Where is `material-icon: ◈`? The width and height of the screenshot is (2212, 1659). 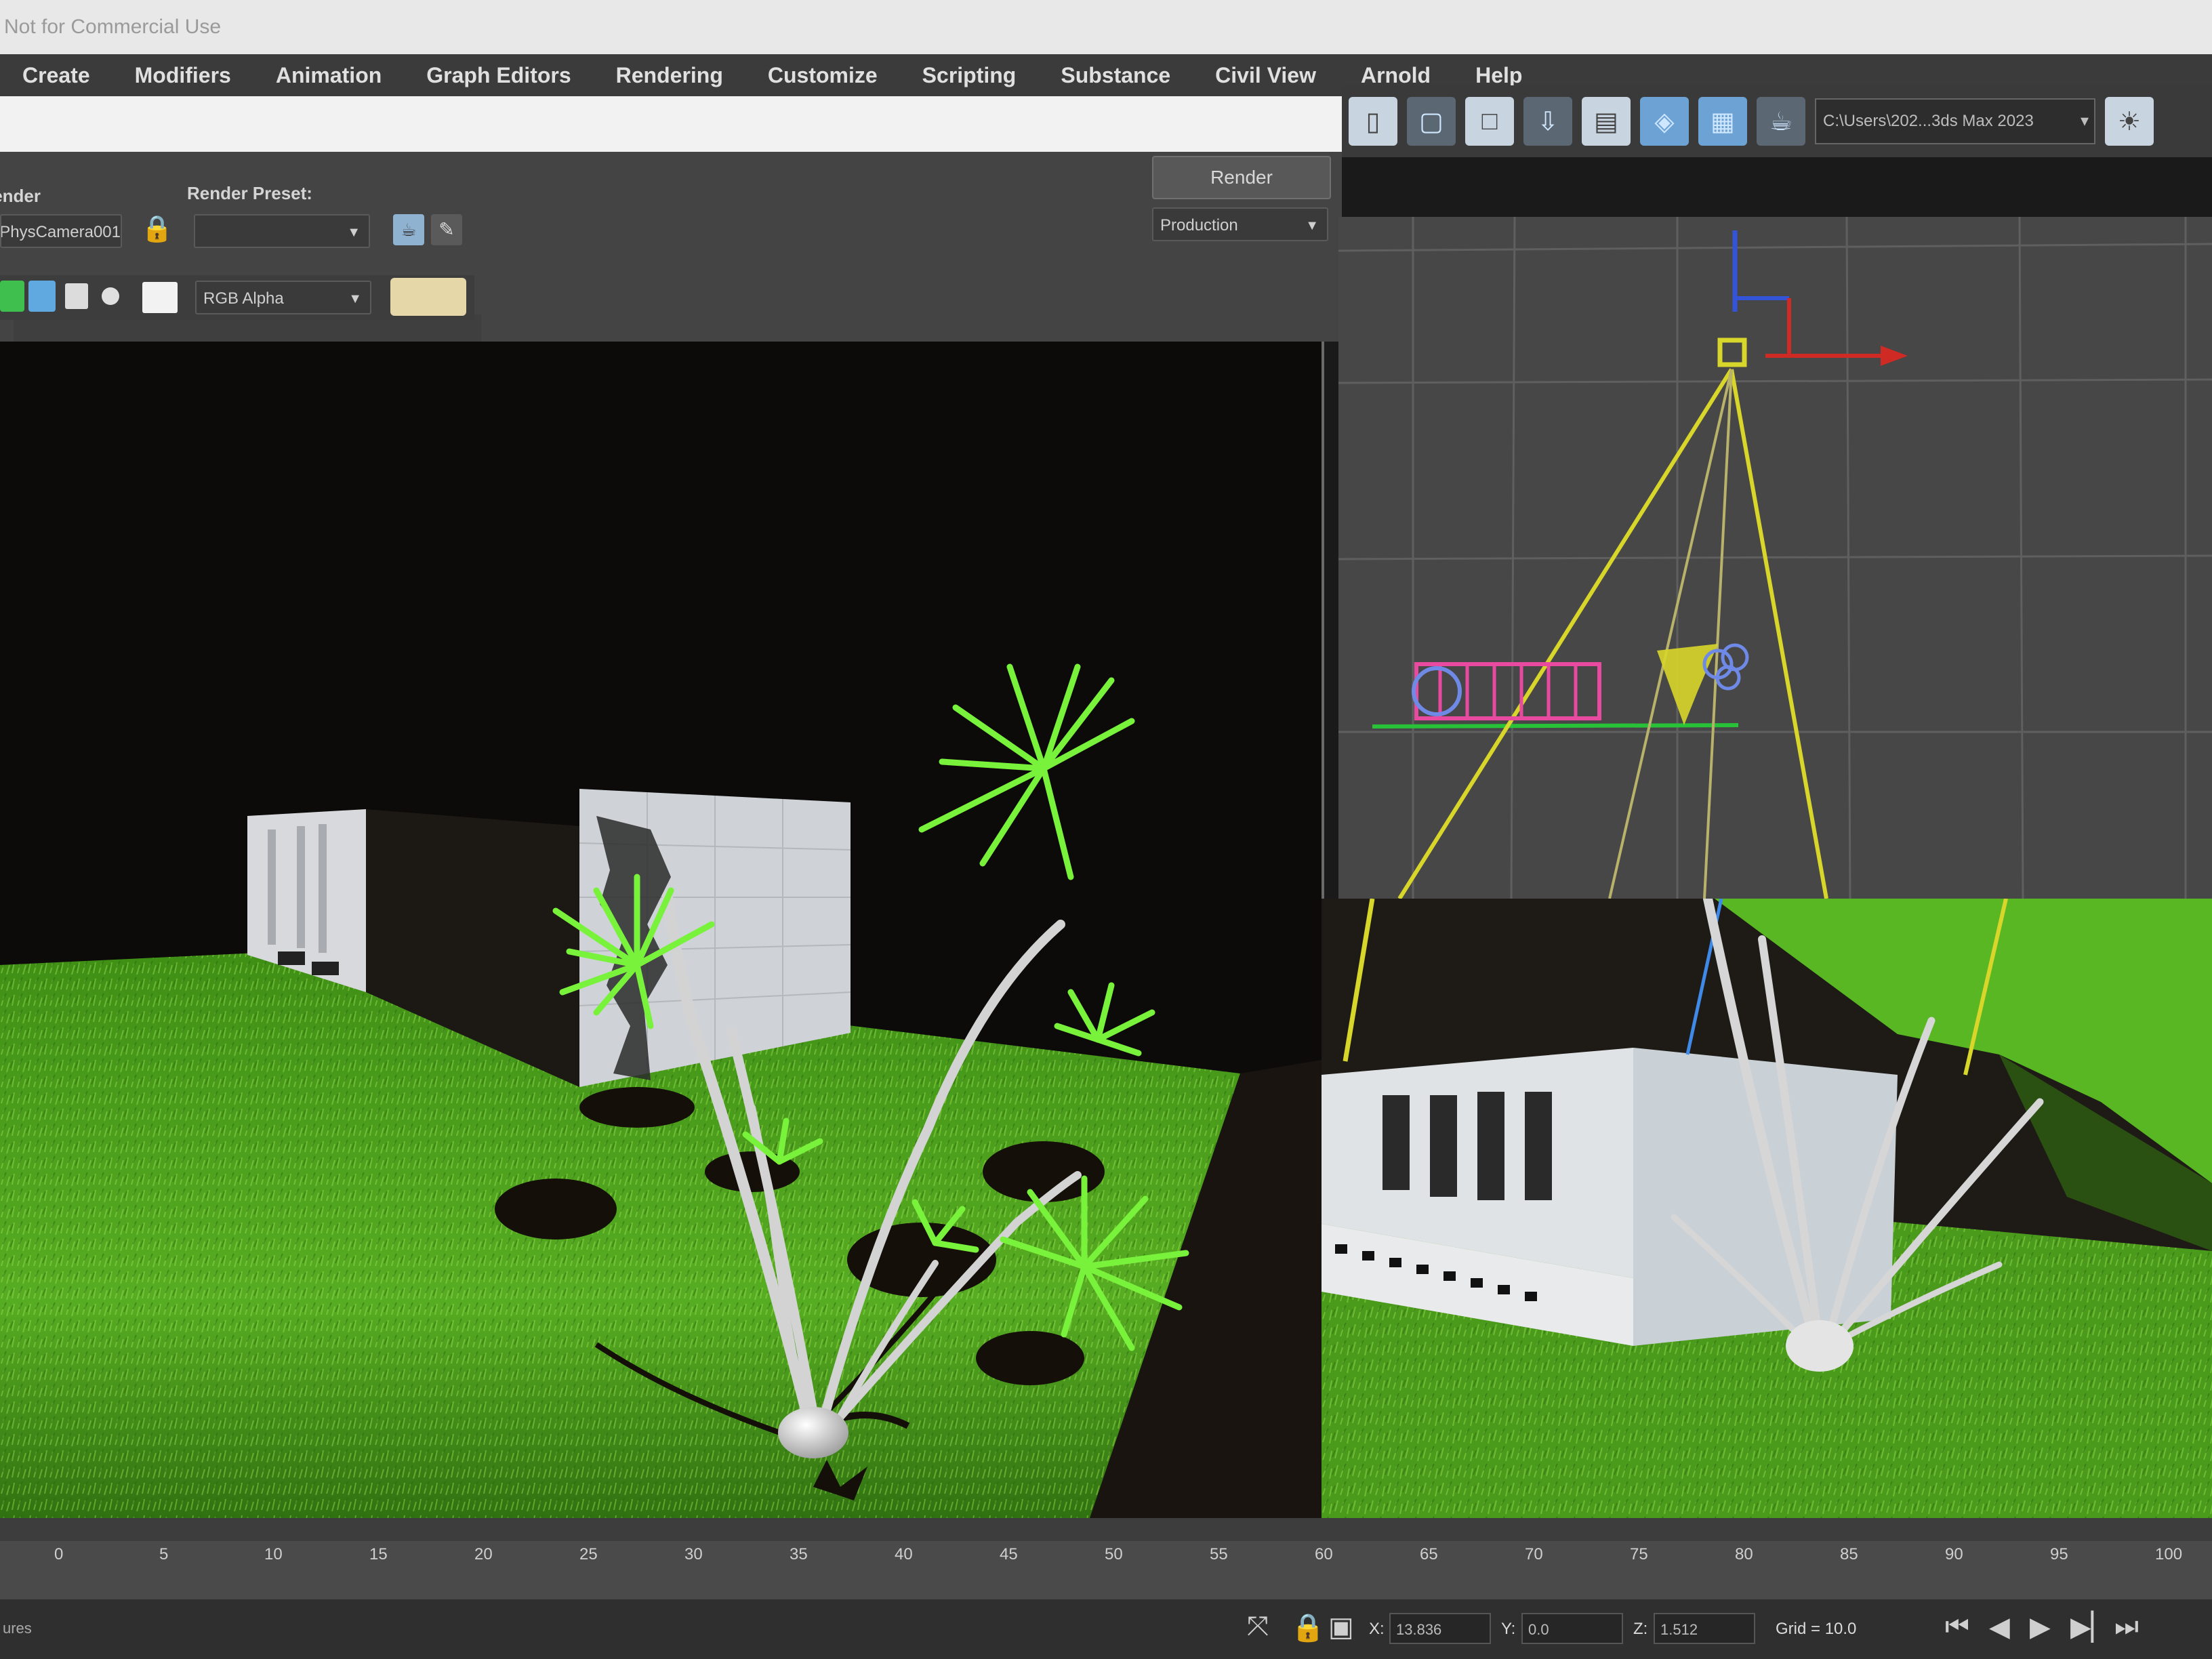
material-icon: ◈ is located at coordinates (1664, 121).